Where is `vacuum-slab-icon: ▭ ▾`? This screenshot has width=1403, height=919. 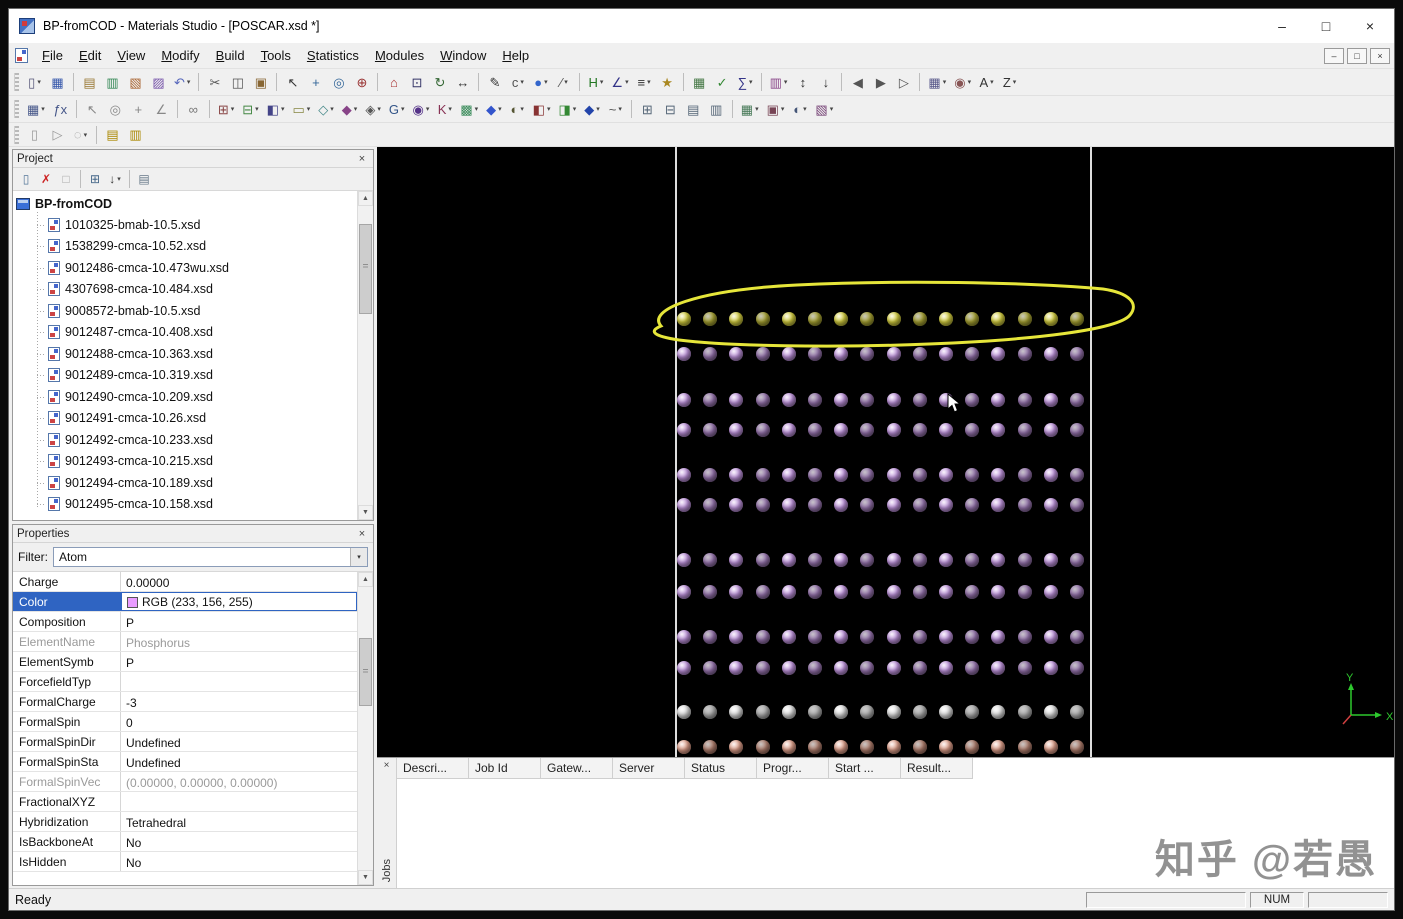
vacuum-slab-icon: ▭ ▾ is located at coordinates (301, 109).